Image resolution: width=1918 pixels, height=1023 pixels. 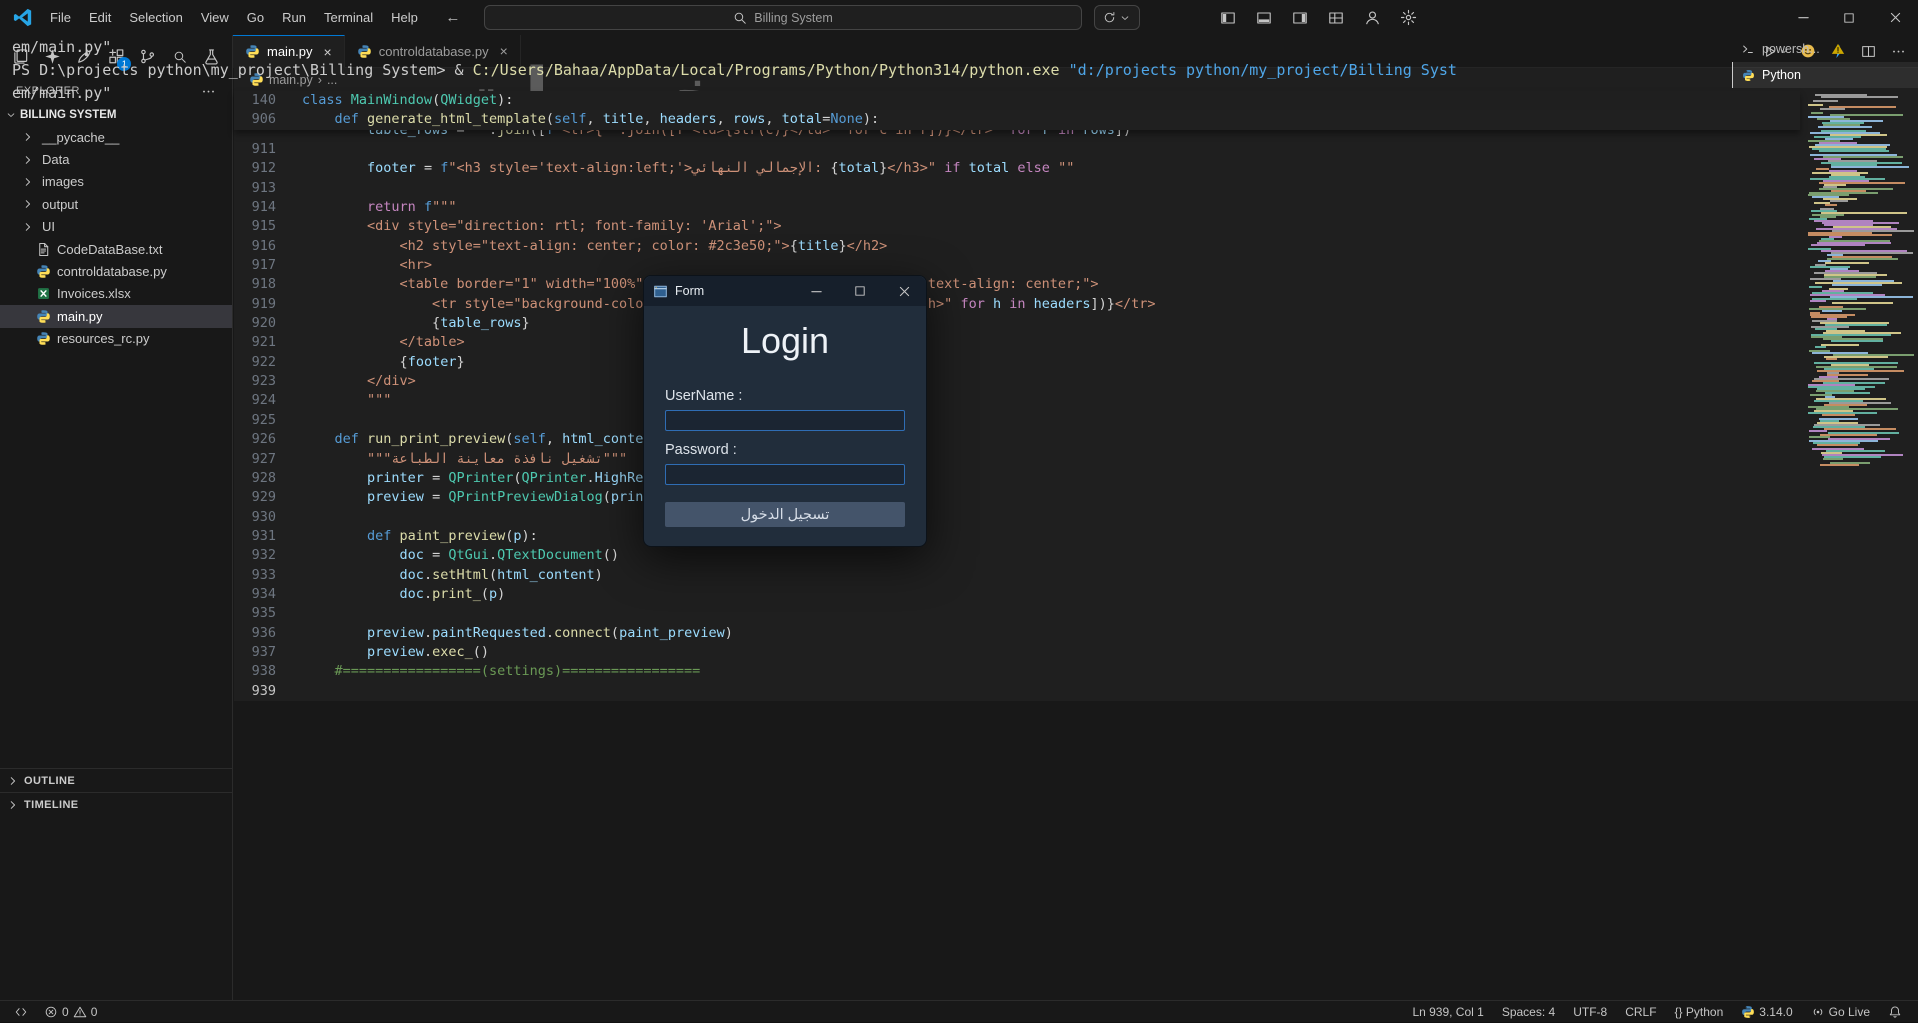 I want to click on panel-left-icon, so click(x=1228, y=18).